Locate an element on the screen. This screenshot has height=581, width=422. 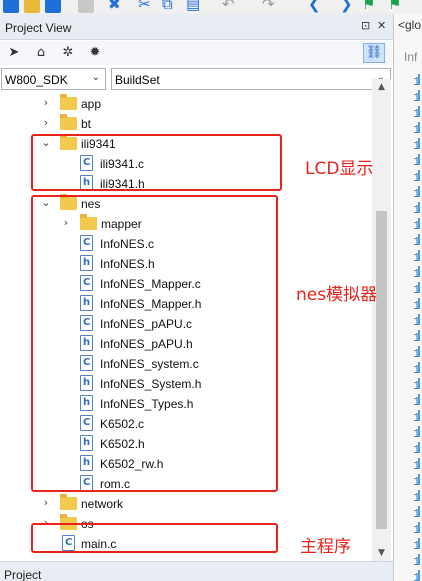
panel-toolbar: ➤ ⌂ ✲ ✹ ⛓ is located at coordinates (196, 53).